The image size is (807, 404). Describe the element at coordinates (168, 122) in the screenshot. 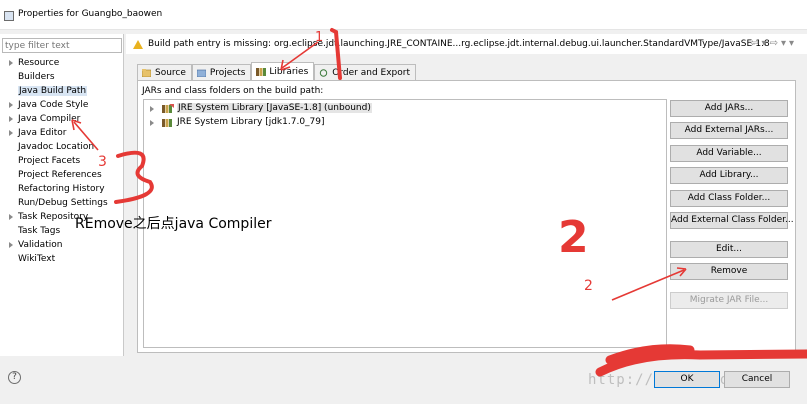

I see `library-icon` at that location.